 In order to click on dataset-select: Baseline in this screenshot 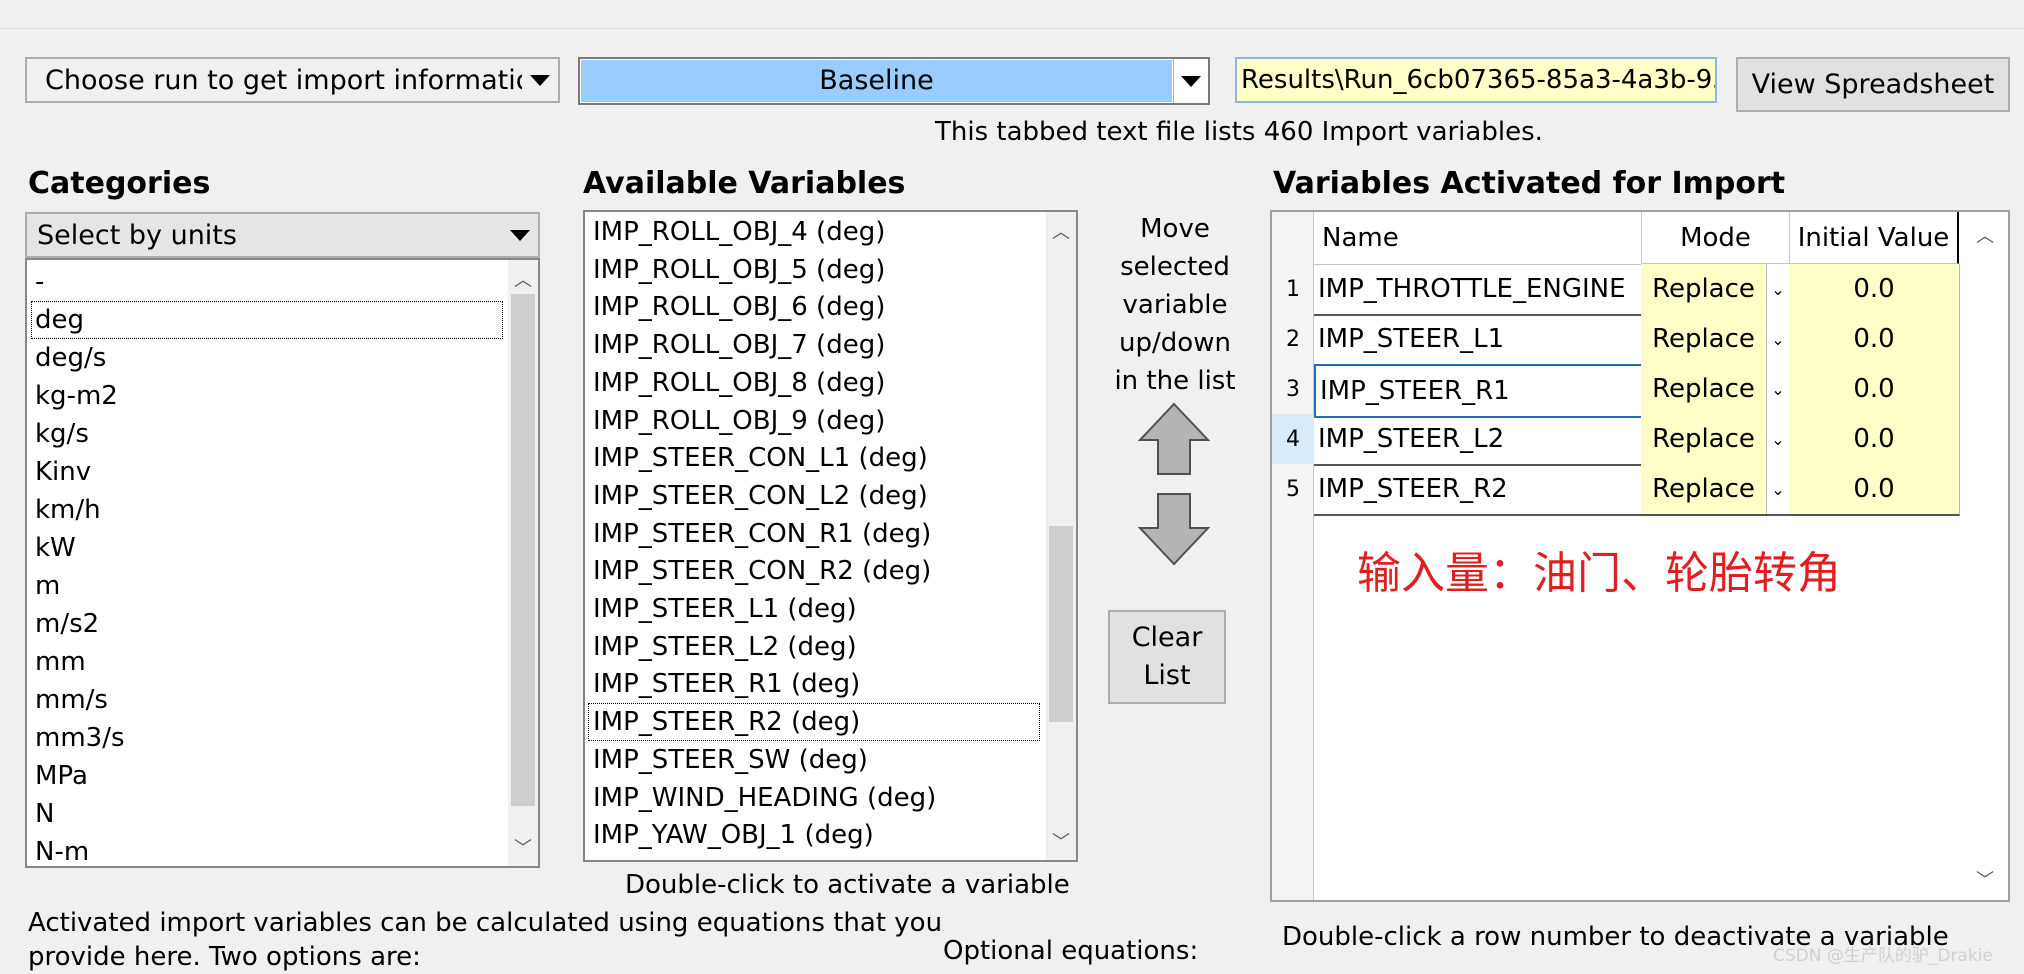, I will do `click(894, 81)`.